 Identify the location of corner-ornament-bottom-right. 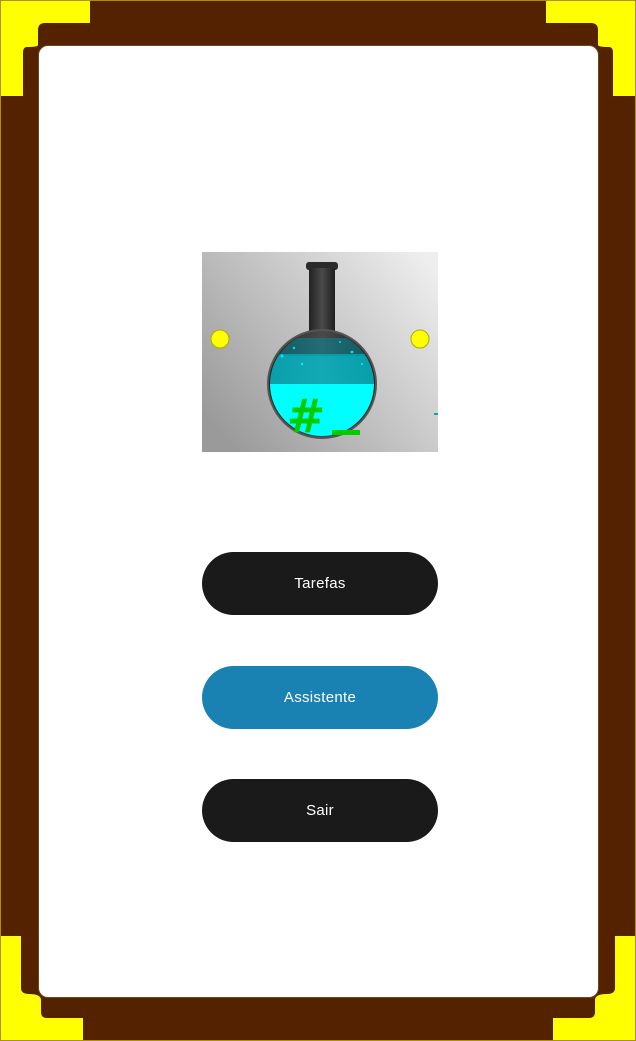
(594, 988).